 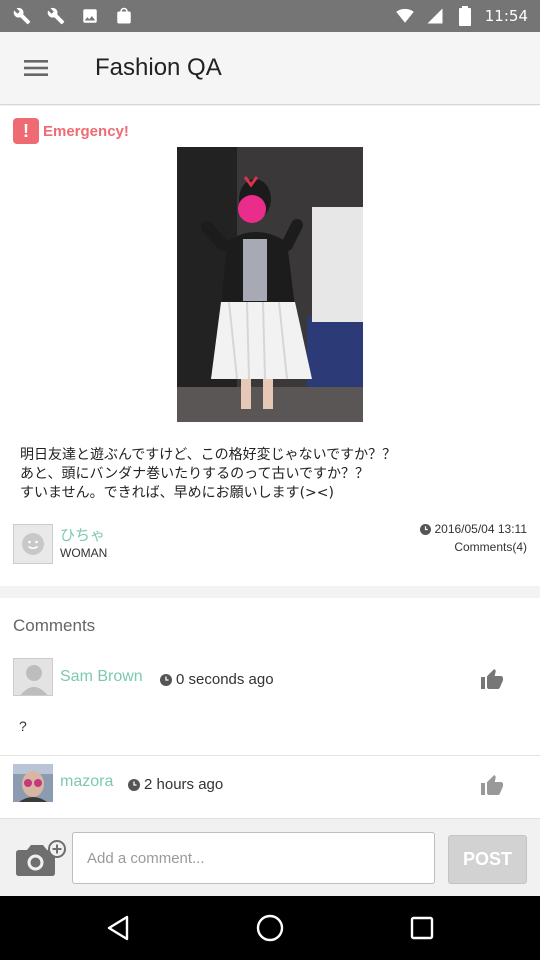 I want to click on author-avatar, so click(x=33, y=544).